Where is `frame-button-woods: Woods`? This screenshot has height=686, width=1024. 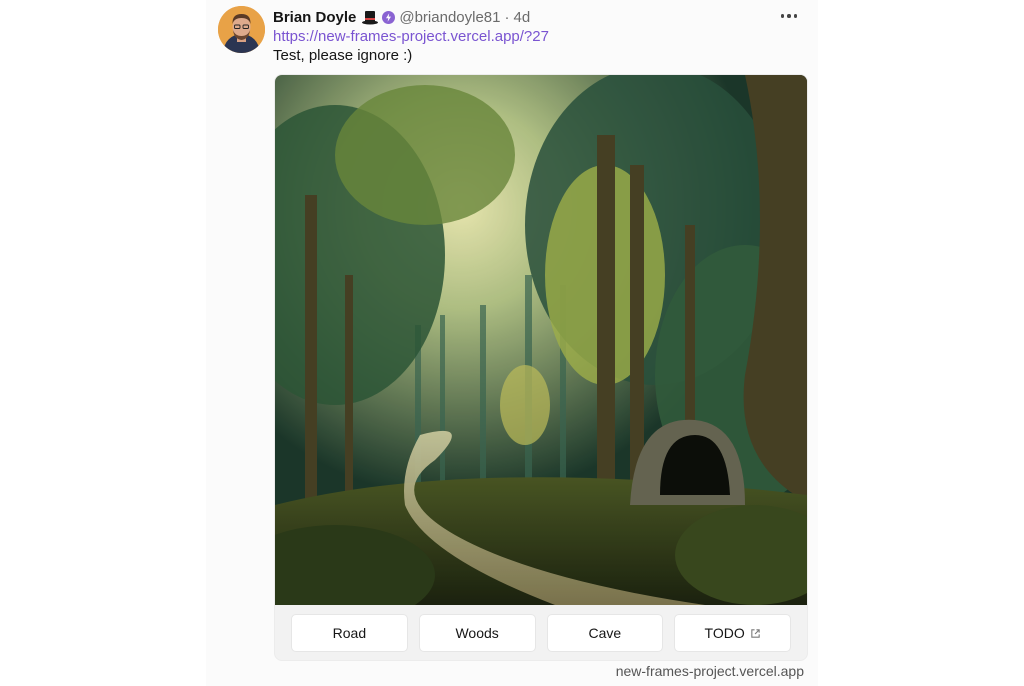 frame-button-woods: Woods is located at coordinates (477, 633).